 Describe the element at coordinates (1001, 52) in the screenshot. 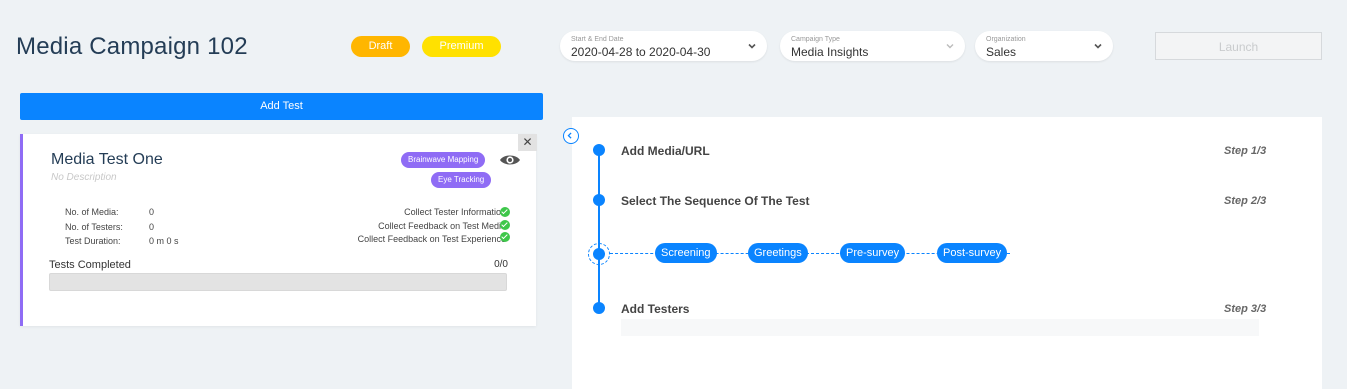

I see `organization-value: Sales` at that location.